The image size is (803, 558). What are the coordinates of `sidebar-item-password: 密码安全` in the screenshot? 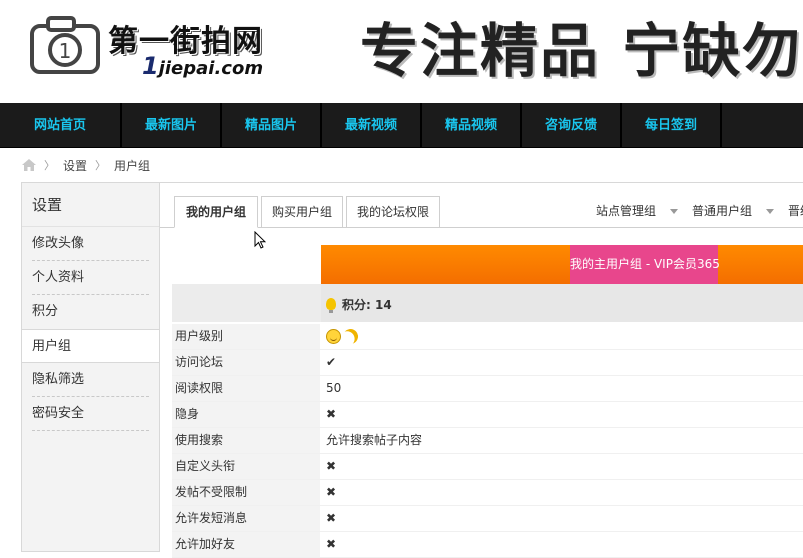 It's located at (90, 414).